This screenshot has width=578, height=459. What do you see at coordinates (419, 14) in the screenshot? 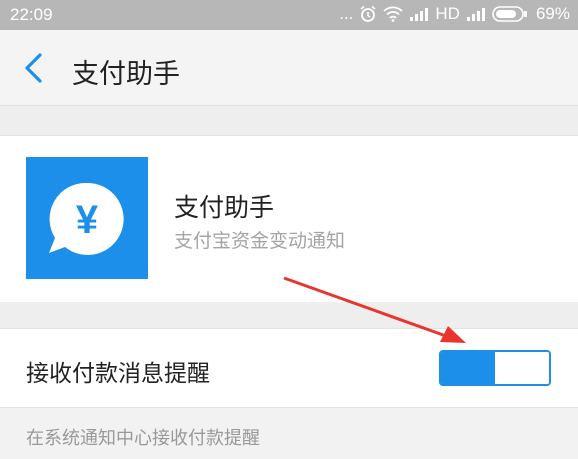
I see `signal-icon` at bounding box center [419, 14].